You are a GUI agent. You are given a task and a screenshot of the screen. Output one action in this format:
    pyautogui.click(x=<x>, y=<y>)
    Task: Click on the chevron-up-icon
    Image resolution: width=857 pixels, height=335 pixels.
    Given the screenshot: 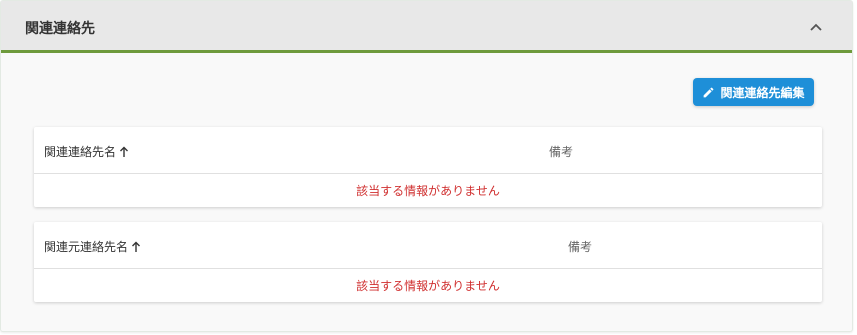 What is the action you would take?
    pyautogui.click(x=816, y=27)
    